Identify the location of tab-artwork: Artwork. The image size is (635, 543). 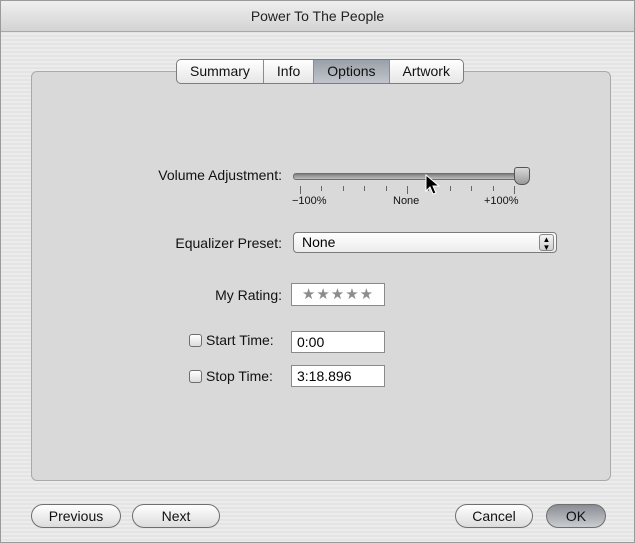
(426, 71).